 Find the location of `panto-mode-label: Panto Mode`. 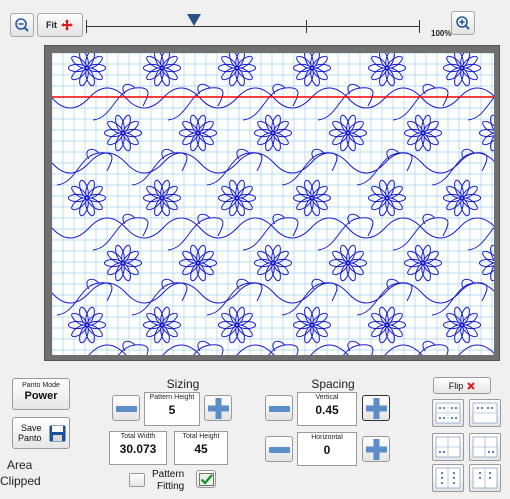

panto-mode-label: Panto Mode is located at coordinates (41, 385).